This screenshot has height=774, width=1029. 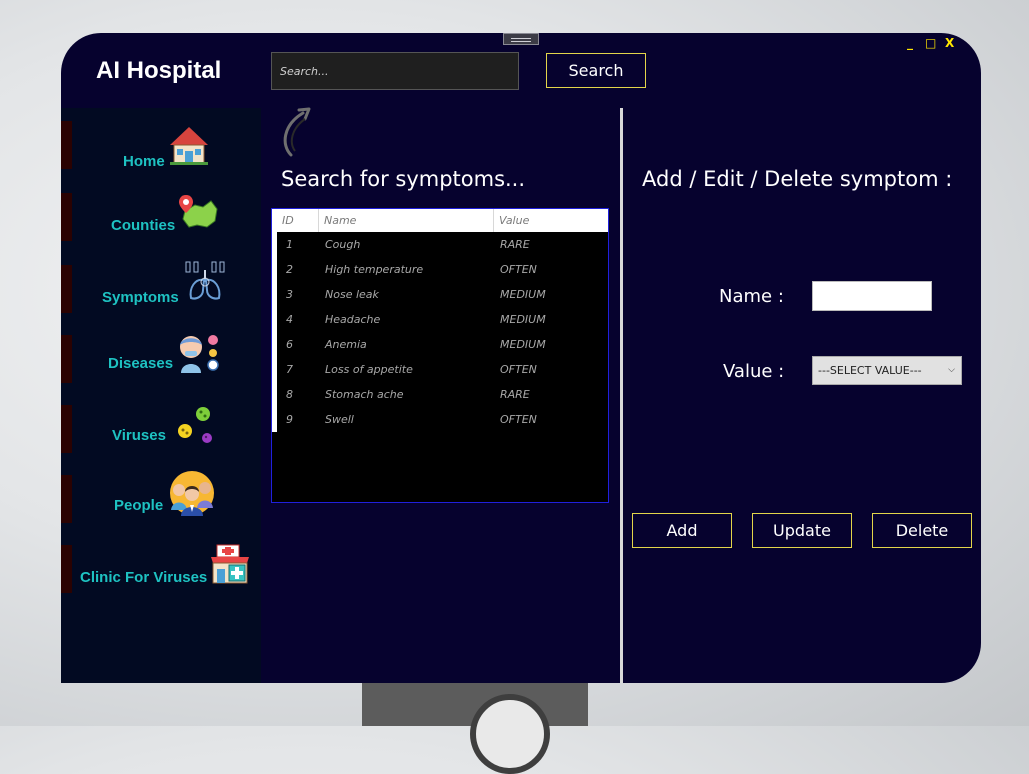 What do you see at coordinates (353, 319) in the screenshot?
I see `cell-name: Headache` at bounding box center [353, 319].